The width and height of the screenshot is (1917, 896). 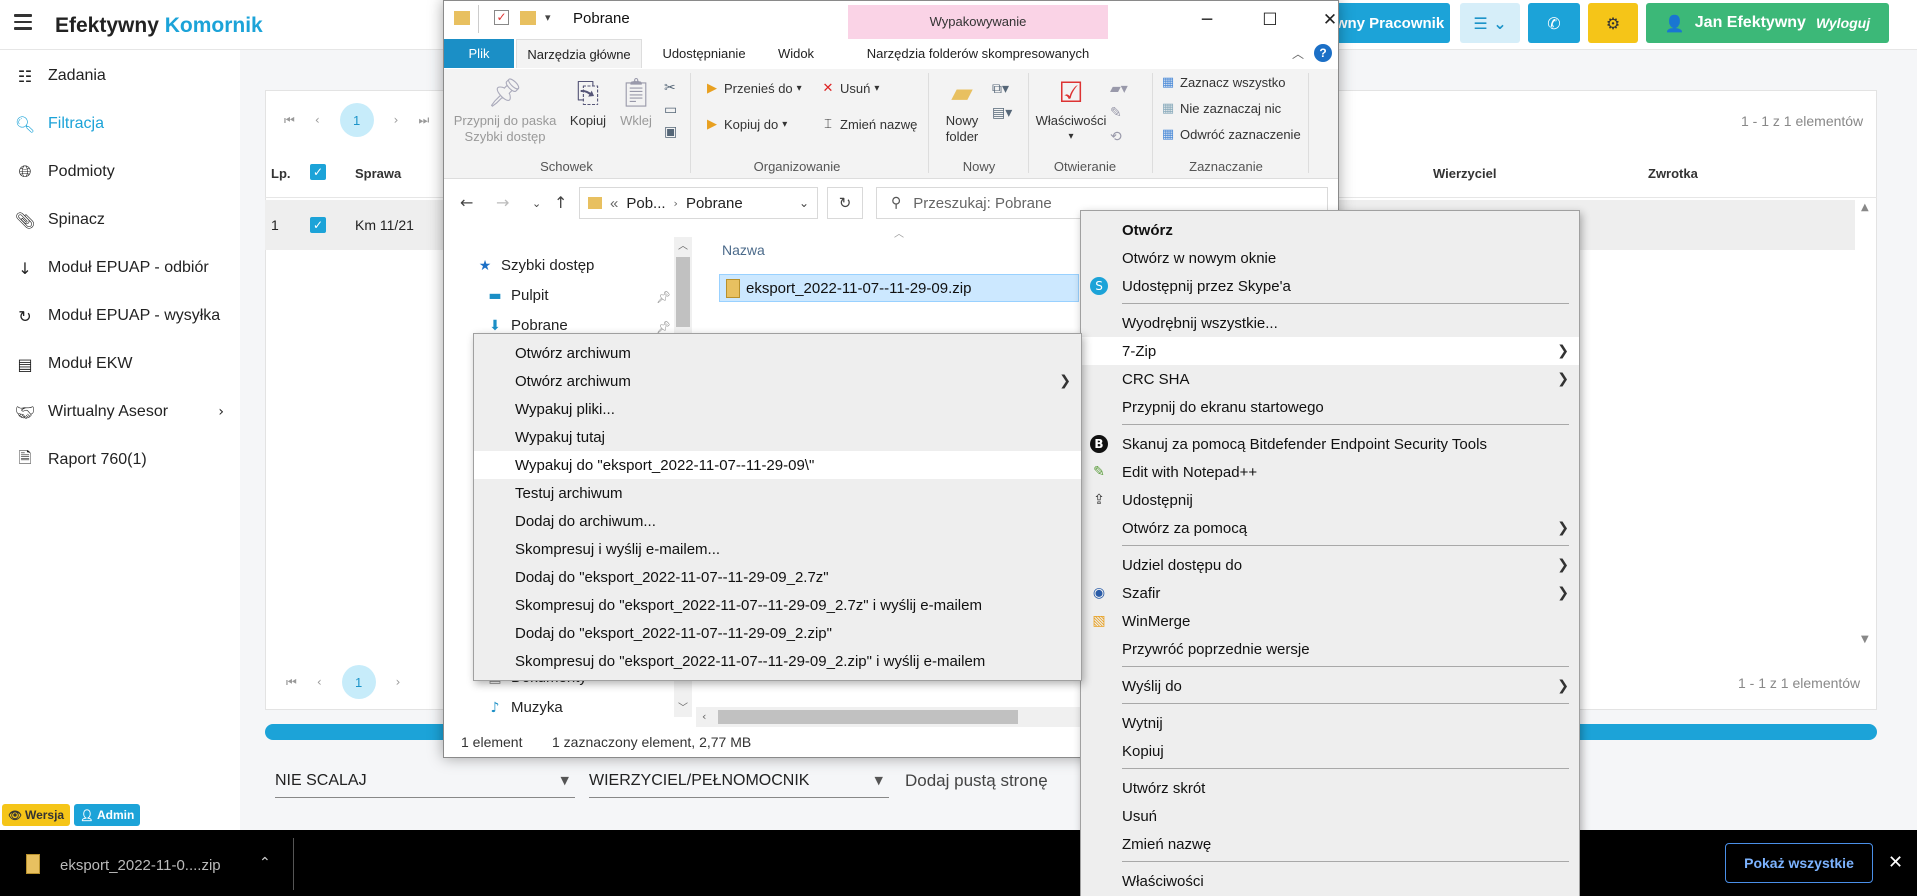 What do you see at coordinates (396, 120) in the screenshot?
I see `next-page-icon: ›` at bounding box center [396, 120].